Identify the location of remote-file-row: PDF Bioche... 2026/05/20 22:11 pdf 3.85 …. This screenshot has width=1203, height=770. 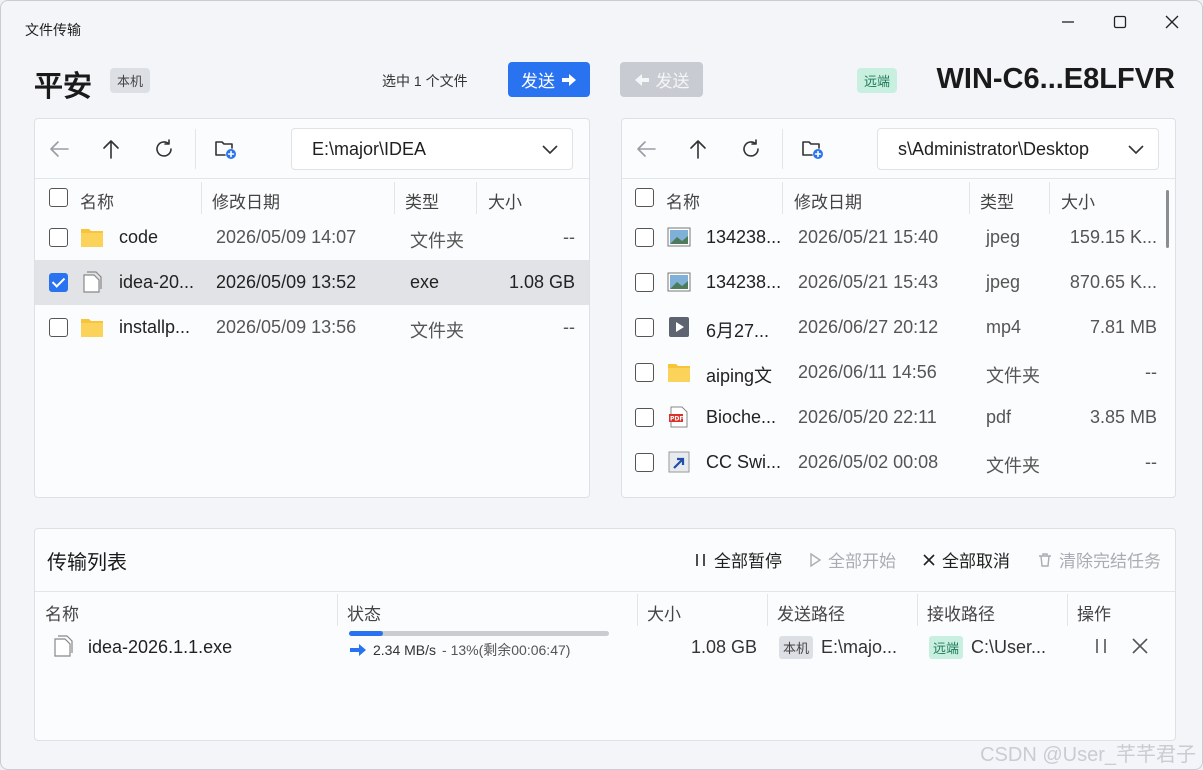
(898, 417).